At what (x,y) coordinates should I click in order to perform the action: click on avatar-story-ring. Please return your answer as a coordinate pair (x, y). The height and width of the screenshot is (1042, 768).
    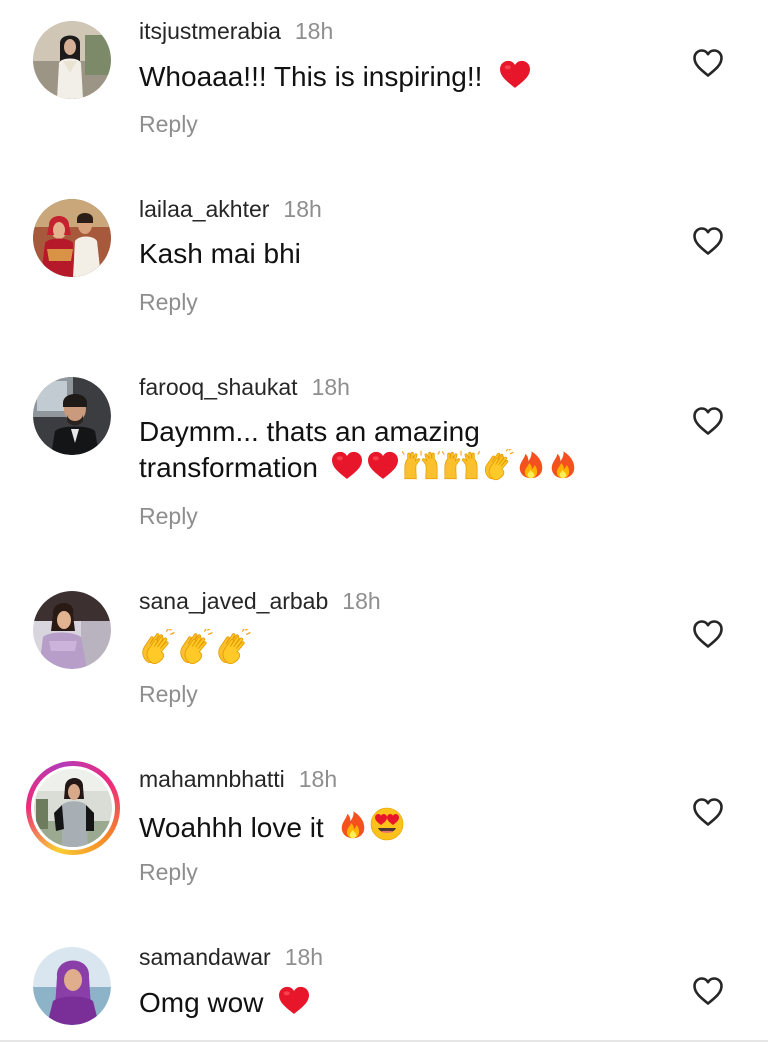
    Looking at the image, I should click on (73, 808).